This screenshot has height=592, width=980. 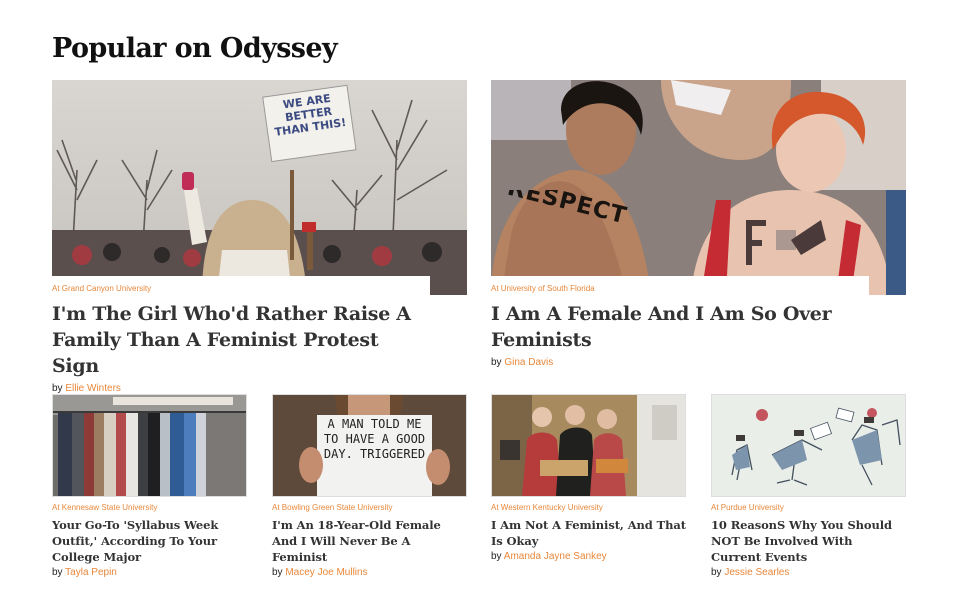 I want to click on byline: by Ellie Winters, so click(x=86, y=388).